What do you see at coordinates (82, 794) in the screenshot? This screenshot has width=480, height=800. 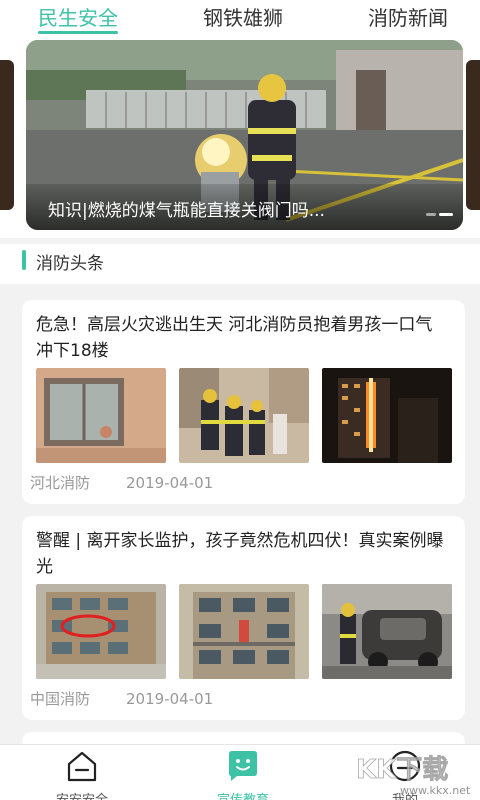 I see `nav-label: 安安安全` at bounding box center [82, 794].